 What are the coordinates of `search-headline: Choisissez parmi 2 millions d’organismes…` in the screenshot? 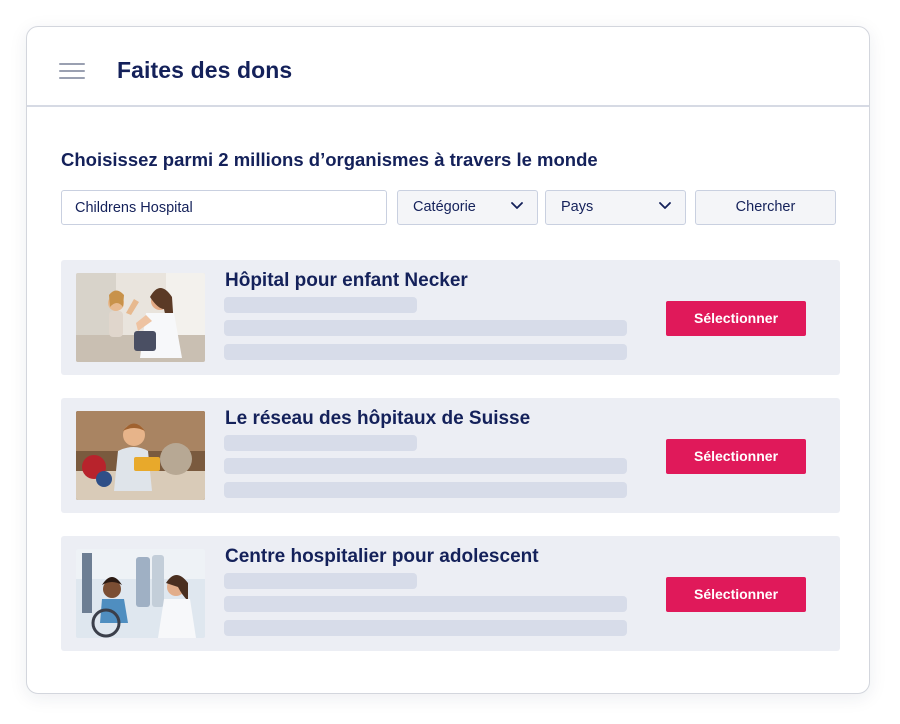 It's located at (329, 159).